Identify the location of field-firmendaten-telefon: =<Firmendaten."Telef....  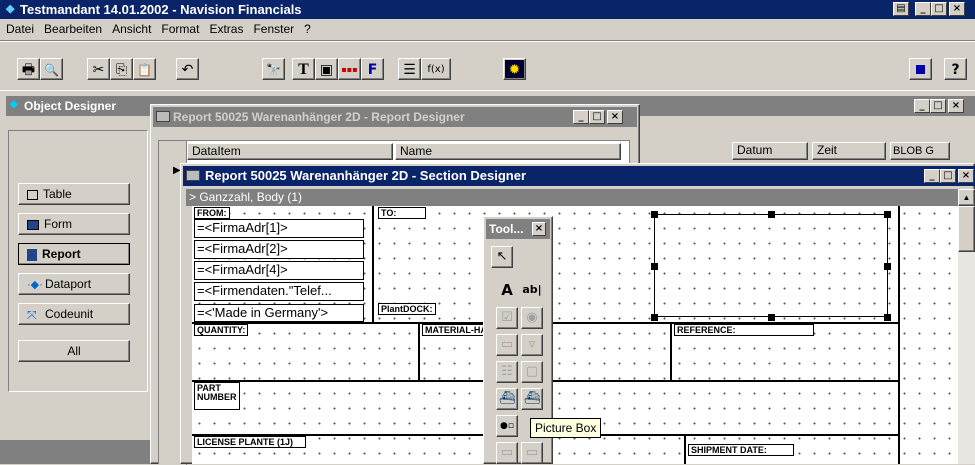
(279, 291).